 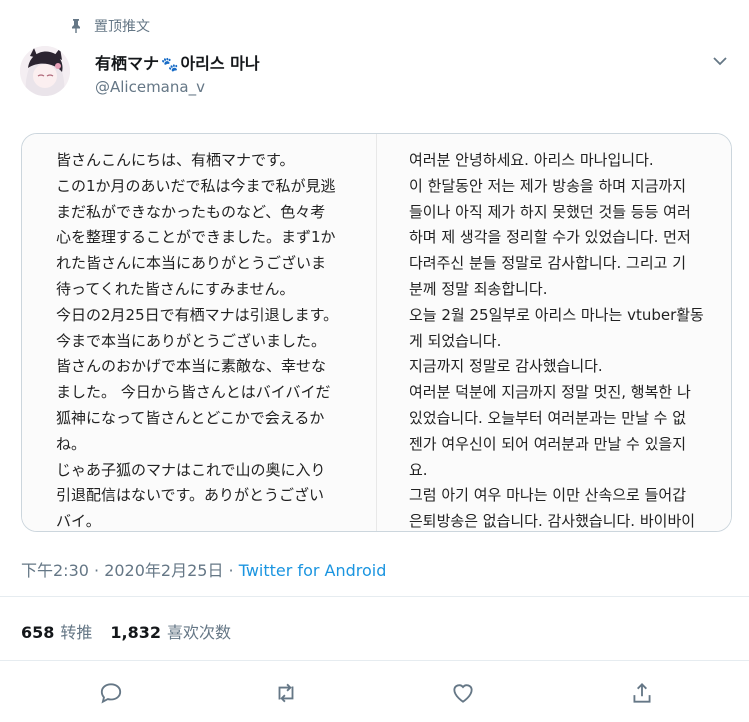 I want to click on share-icon, so click(x=642, y=693).